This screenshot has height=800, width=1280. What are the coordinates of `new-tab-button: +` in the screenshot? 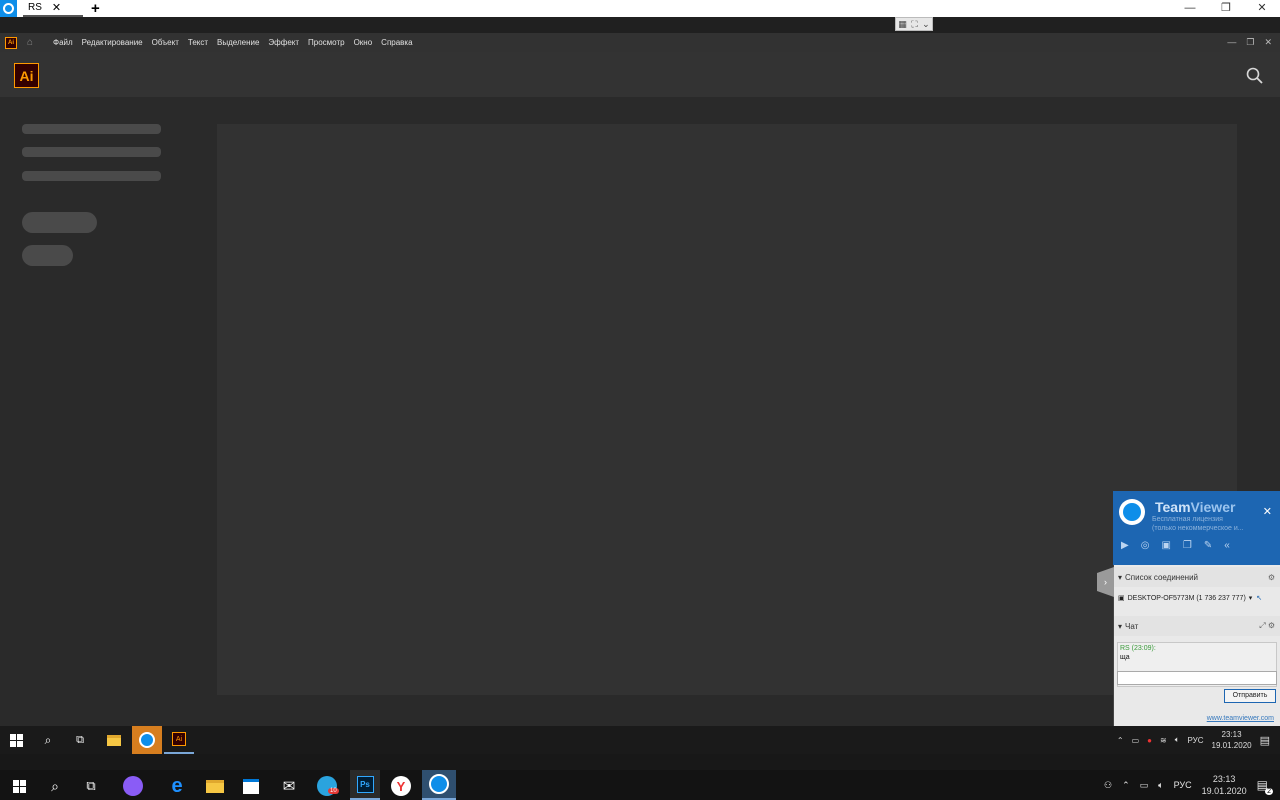 It's located at (95, 8).